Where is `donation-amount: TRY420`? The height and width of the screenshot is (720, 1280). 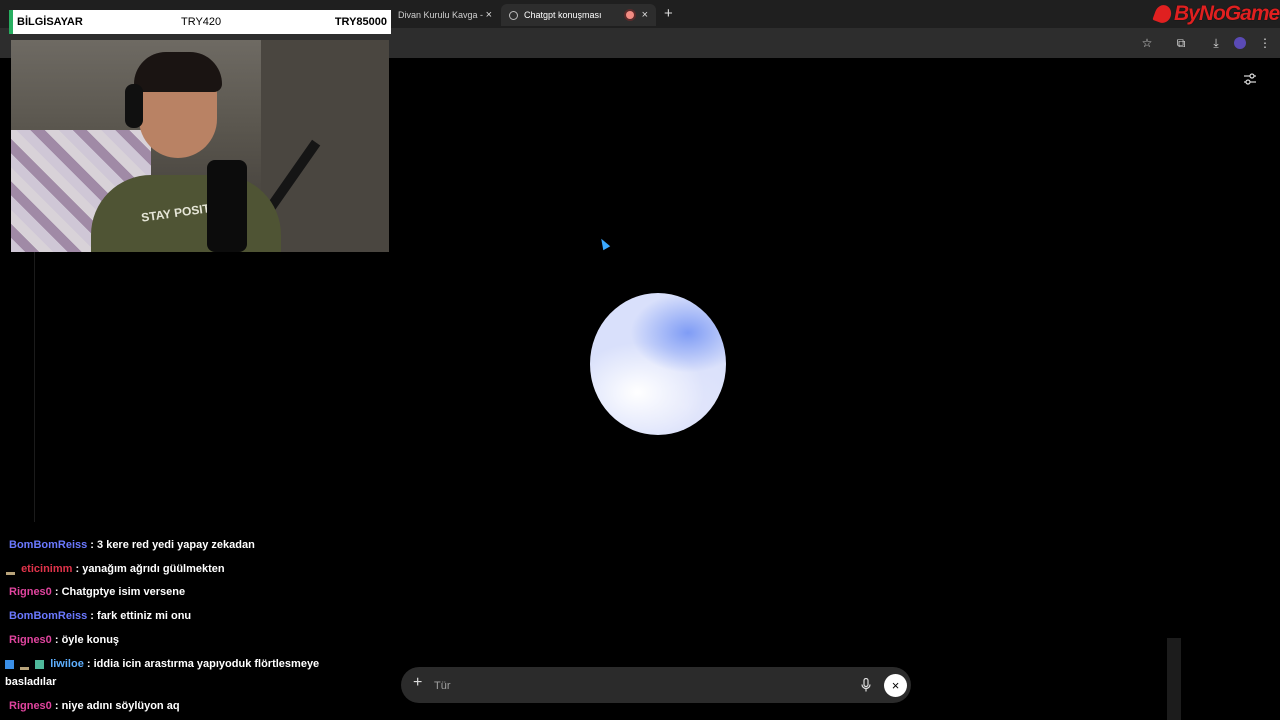 donation-amount: TRY420 is located at coordinates (201, 22).